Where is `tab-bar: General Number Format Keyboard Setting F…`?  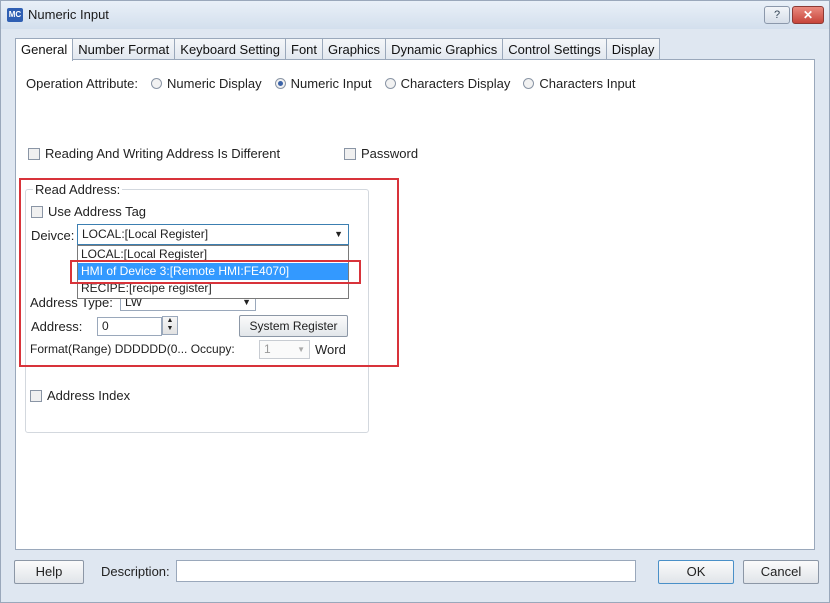
tab-bar: General Number Format Keyboard Setting F… is located at coordinates (338, 49).